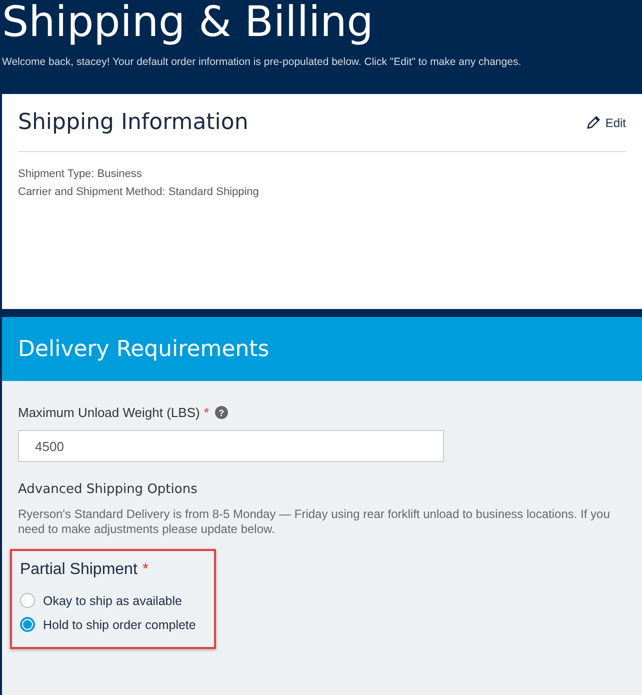 This screenshot has width=642, height=695. What do you see at coordinates (79, 570) in the screenshot?
I see `group-label: Partial Shipment` at bounding box center [79, 570].